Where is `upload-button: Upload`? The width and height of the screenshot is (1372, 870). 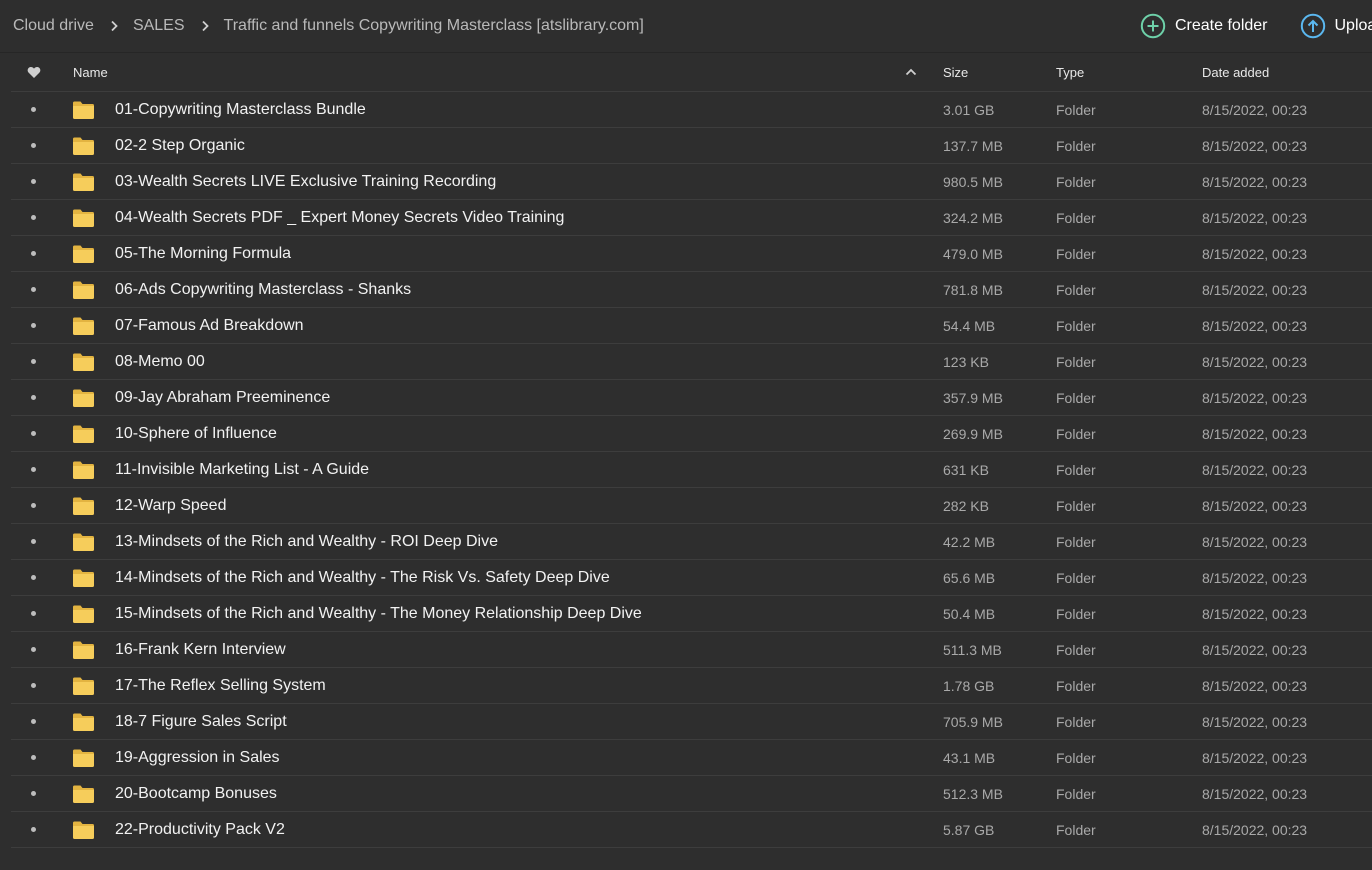
upload-button: Upload is located at coordinates (1336, 26).